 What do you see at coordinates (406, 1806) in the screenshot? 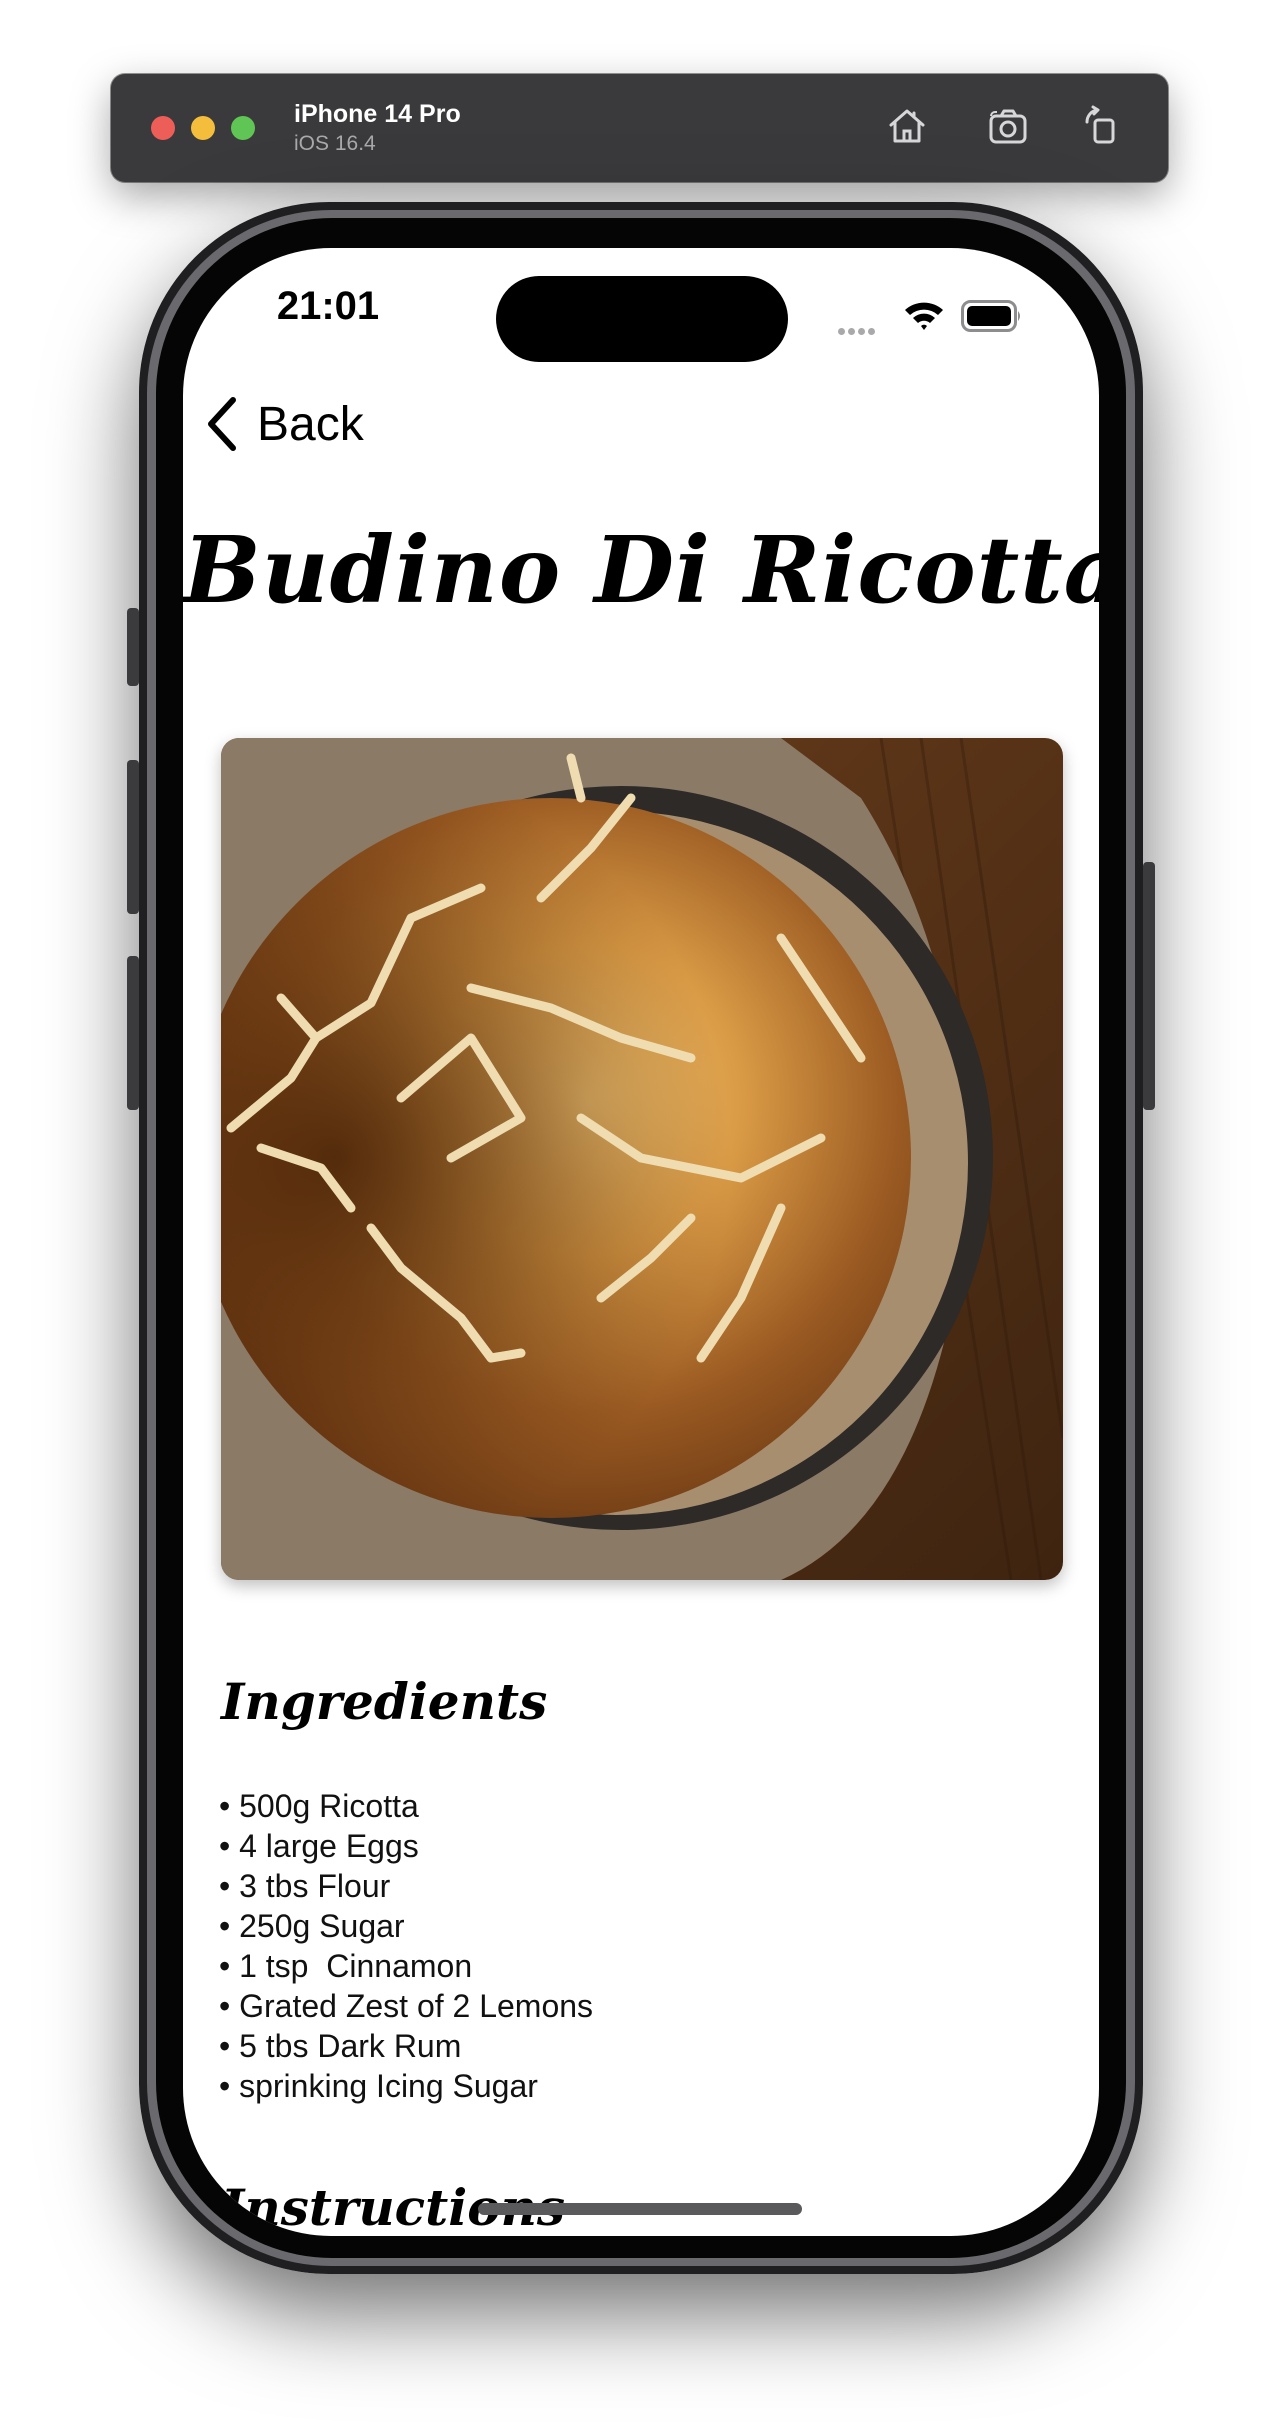
I see `ingredient-item: 500g Ricotta` at bounding box center [406, 1806].